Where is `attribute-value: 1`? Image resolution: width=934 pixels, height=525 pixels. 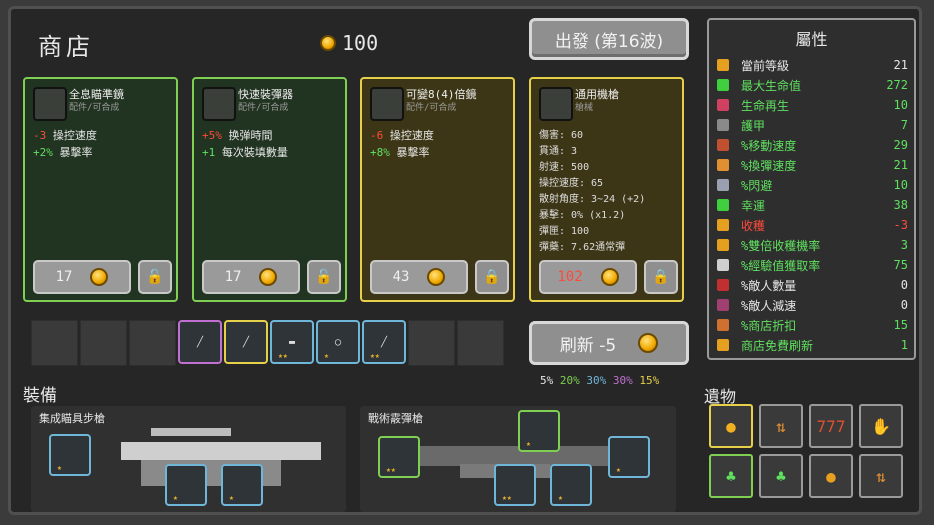
attribute-value: 1 is located at coordinates (904, 345).